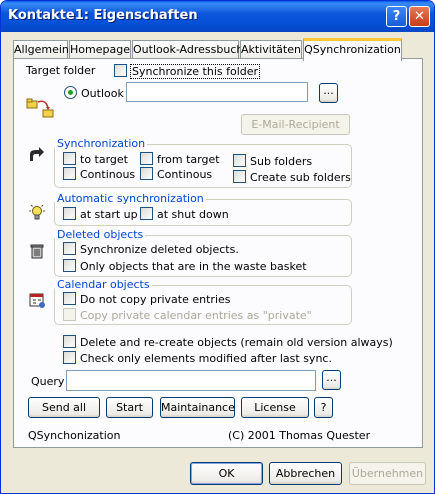 This screenshot has height=494, width=435. What do you see at coordinates (193, 214) in the screenshot?
I see `at-shut-down-label: at shut down` at bounding box center [193, 214].